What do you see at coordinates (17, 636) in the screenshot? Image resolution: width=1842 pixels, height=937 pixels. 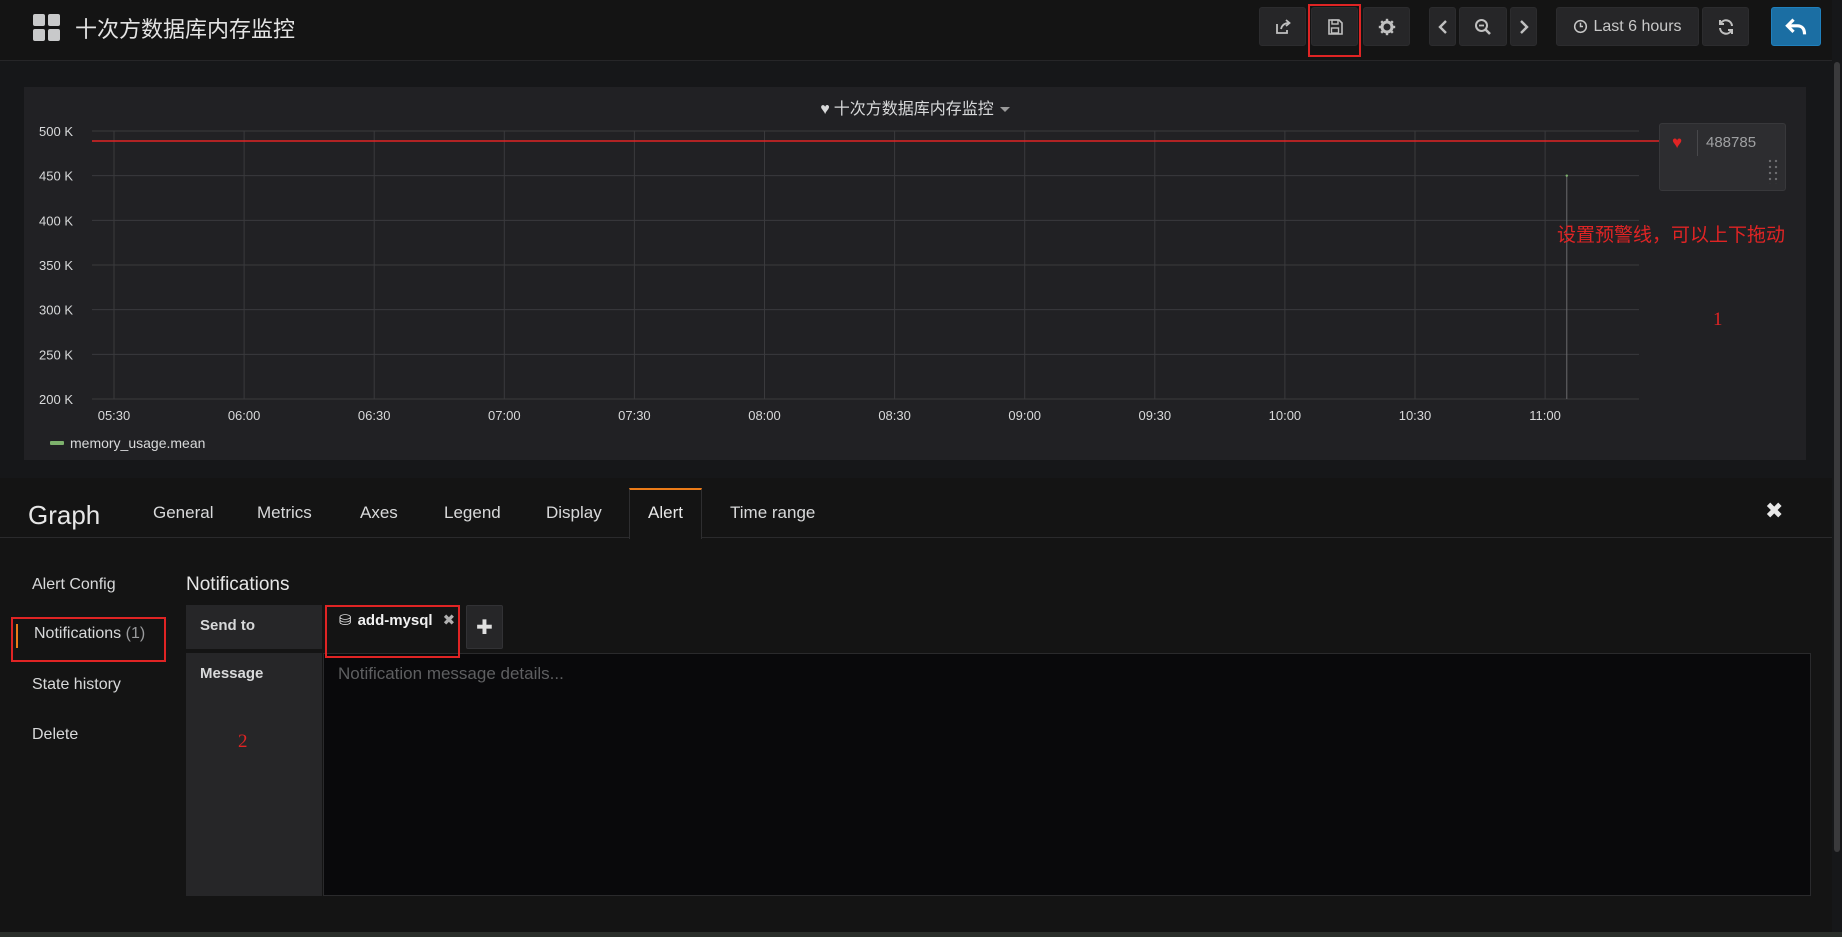 I see `active-indicator` at bounding box center [17, 636].